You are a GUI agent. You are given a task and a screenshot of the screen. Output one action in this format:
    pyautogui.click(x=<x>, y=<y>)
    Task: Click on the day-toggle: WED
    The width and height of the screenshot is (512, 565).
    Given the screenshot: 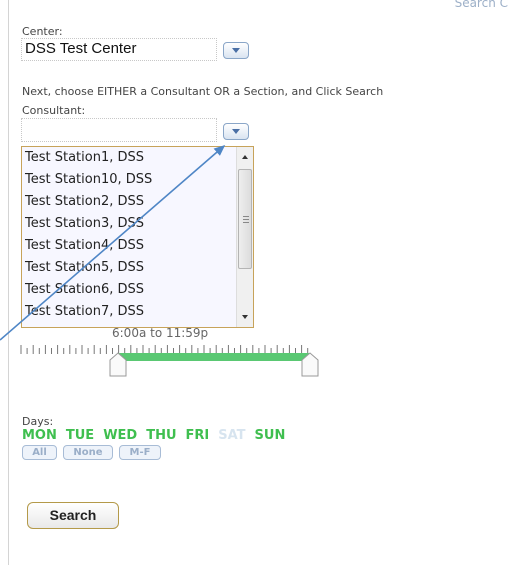 What is the action you would take?
    pyautogui.click(x=120, y=435)
    